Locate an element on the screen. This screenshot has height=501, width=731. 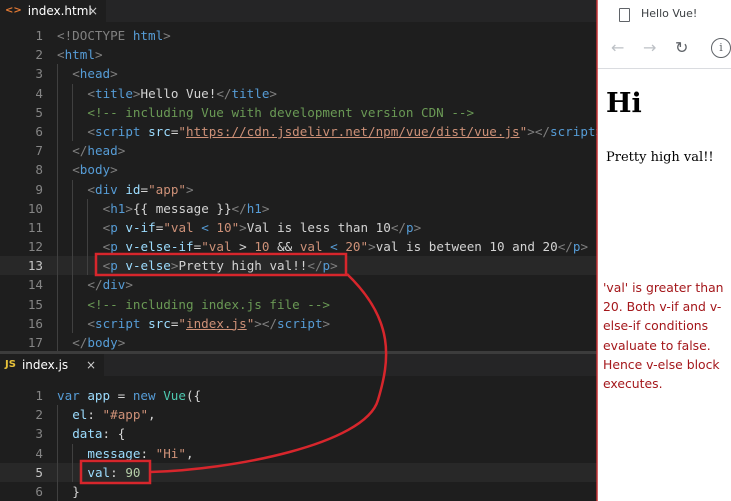
tab-index-html: <> index.html × is located at coordinates (53, 11).